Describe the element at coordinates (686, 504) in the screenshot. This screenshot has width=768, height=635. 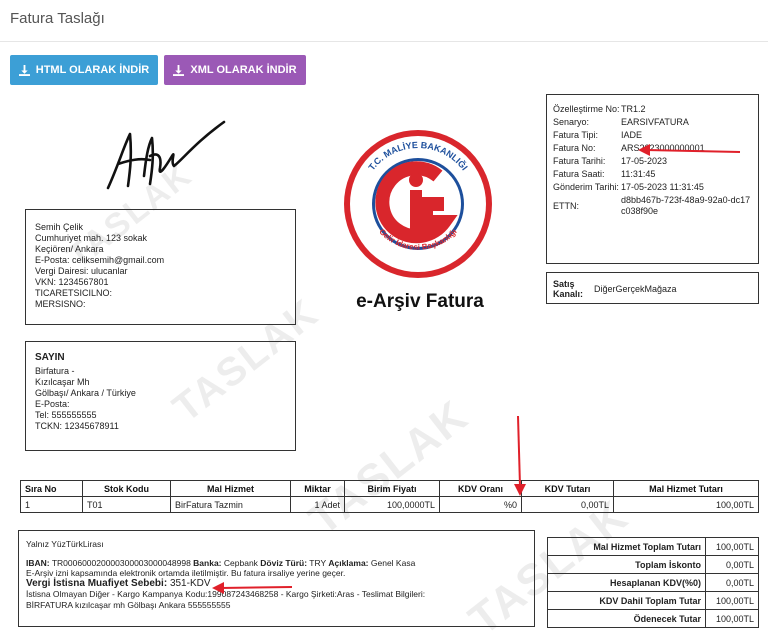
I see `cell-line-total: 100,00TL` at that location.